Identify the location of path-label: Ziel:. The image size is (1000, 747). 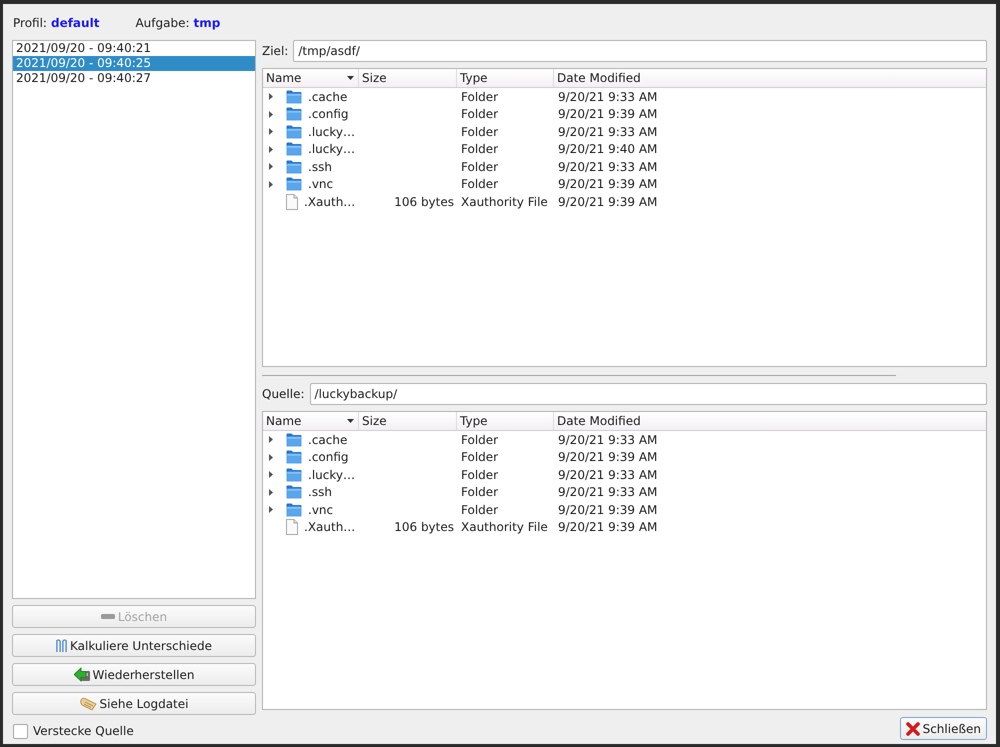
(275, 51).